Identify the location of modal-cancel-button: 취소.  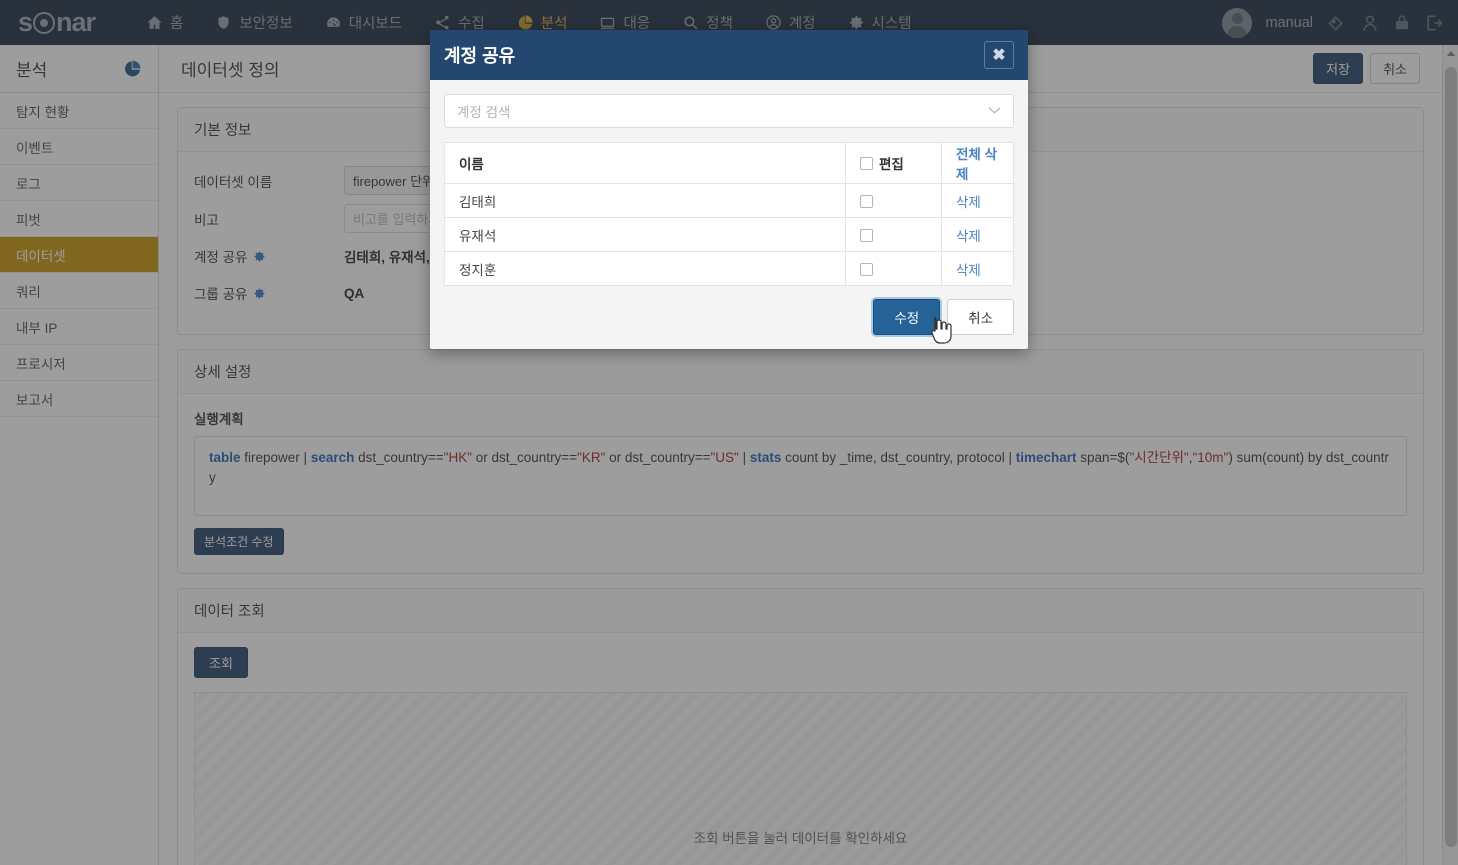
(980, 317).